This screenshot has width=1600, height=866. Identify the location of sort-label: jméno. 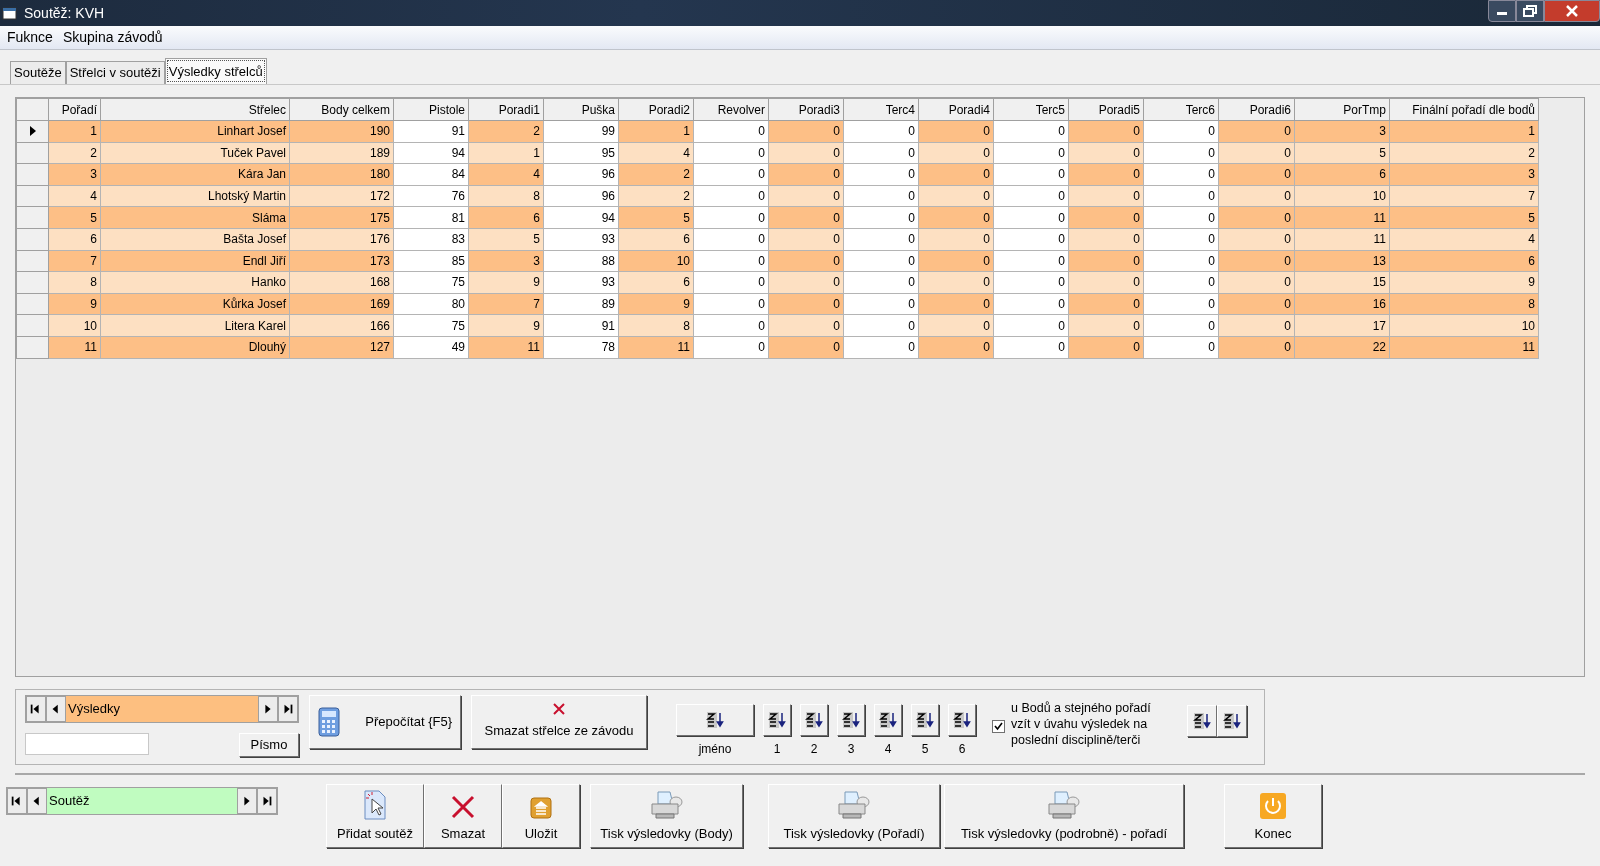
(715, 749).